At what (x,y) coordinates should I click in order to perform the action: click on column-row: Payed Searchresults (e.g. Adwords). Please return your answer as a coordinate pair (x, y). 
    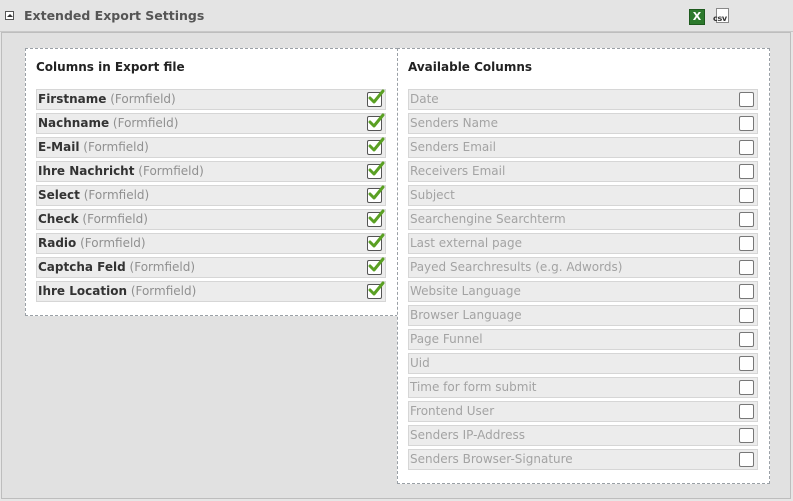
    Looking at the image, I should click on (583, 267).